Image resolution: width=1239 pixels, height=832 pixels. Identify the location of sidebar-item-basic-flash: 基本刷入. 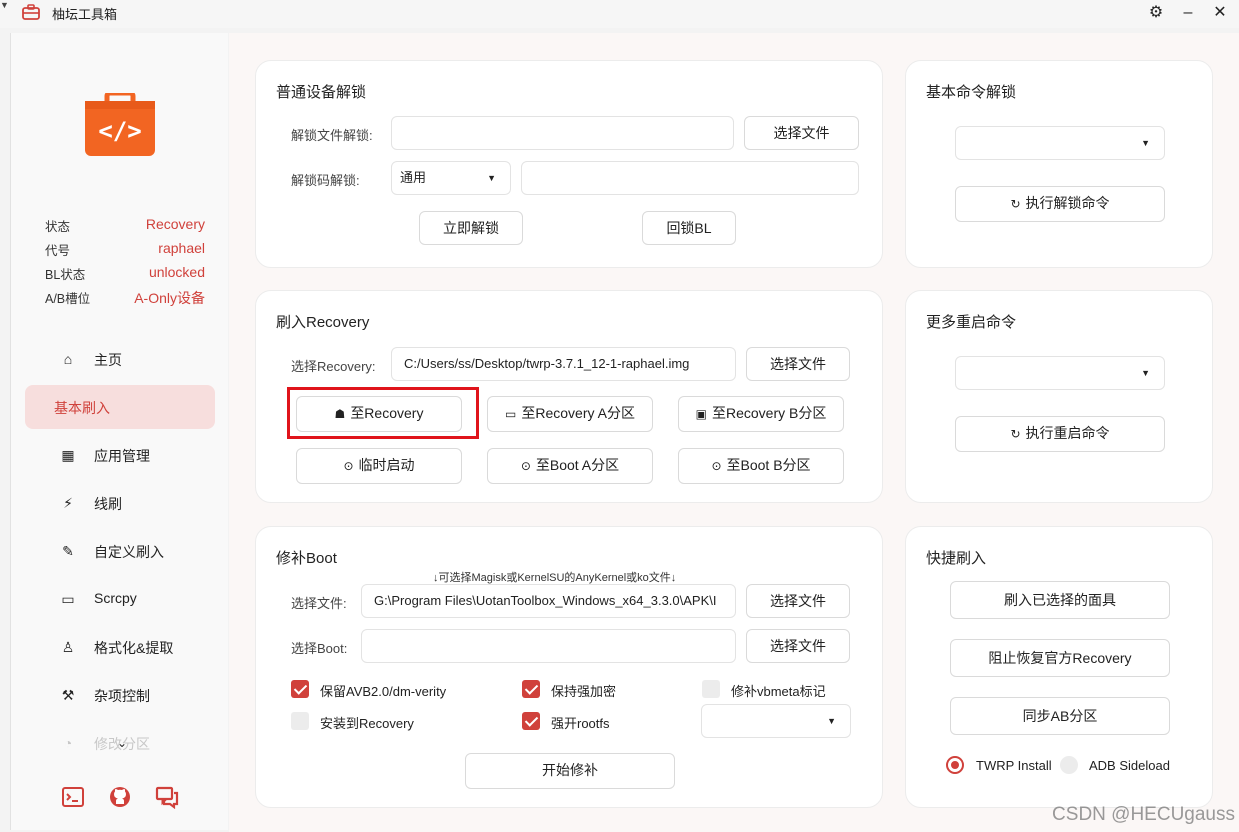
(120, 407).